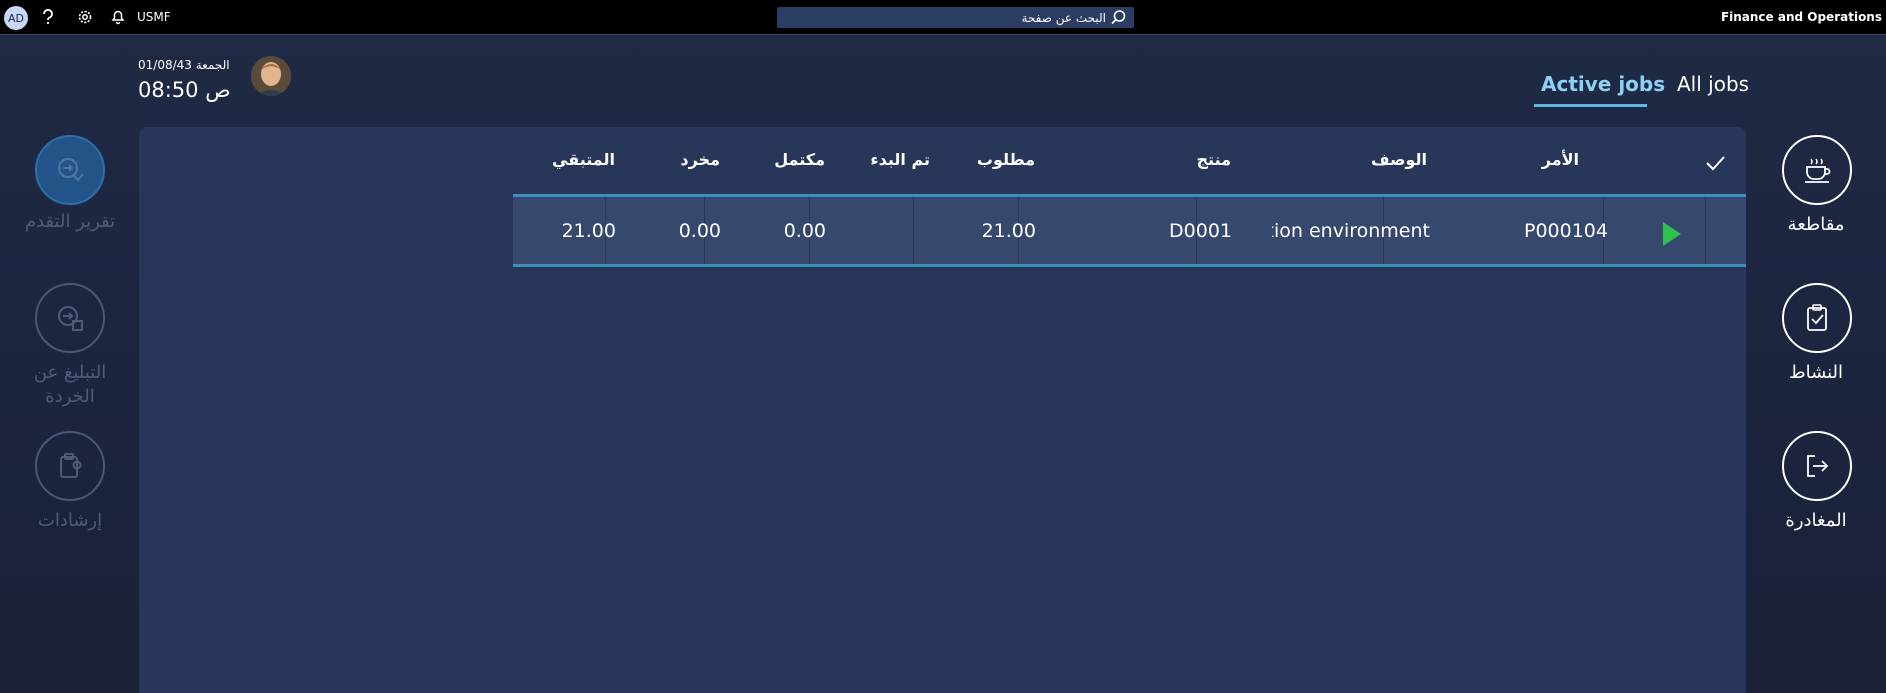  Describe the element at coordinates (1801, 17) in the screenshot. I see `app-title: Finance and Operations` at that location.